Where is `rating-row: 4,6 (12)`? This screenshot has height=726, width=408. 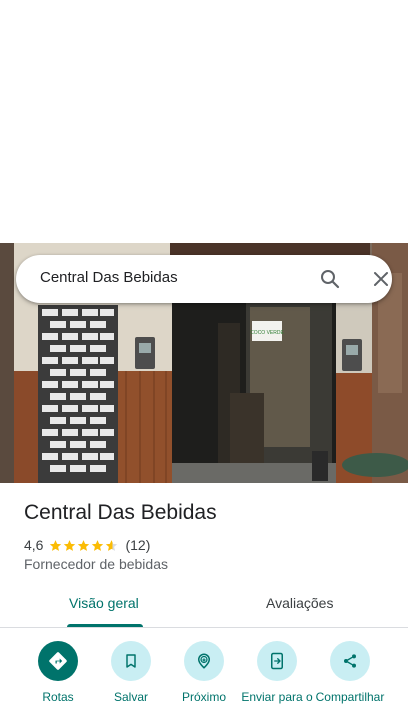 rating-row: 4,6 (12) is located at coordinates (87, 545).